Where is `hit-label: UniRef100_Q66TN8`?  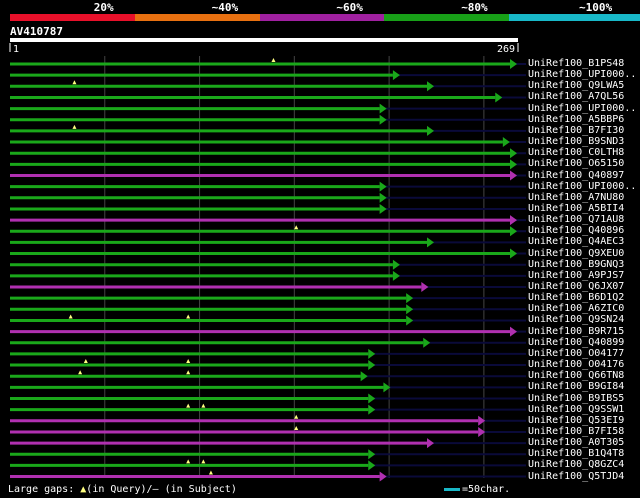
hit-label: UniRef100_Q66TN8 is located at coordinates (576, 375).